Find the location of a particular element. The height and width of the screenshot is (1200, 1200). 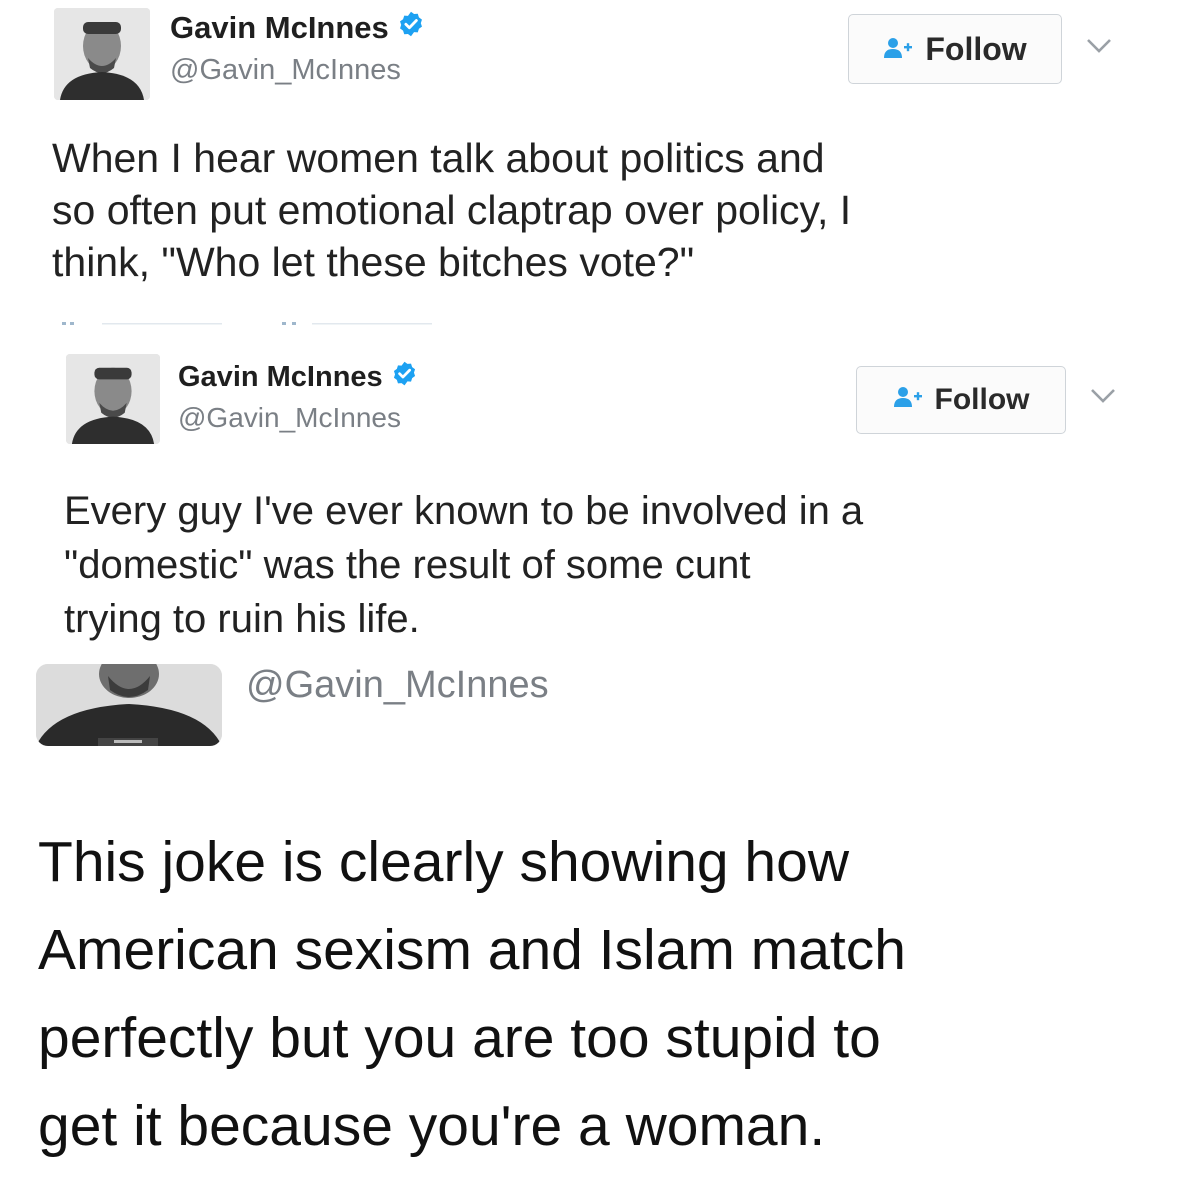

caption-line: This joke is clearly showing how is located at coordinates (443, 862).